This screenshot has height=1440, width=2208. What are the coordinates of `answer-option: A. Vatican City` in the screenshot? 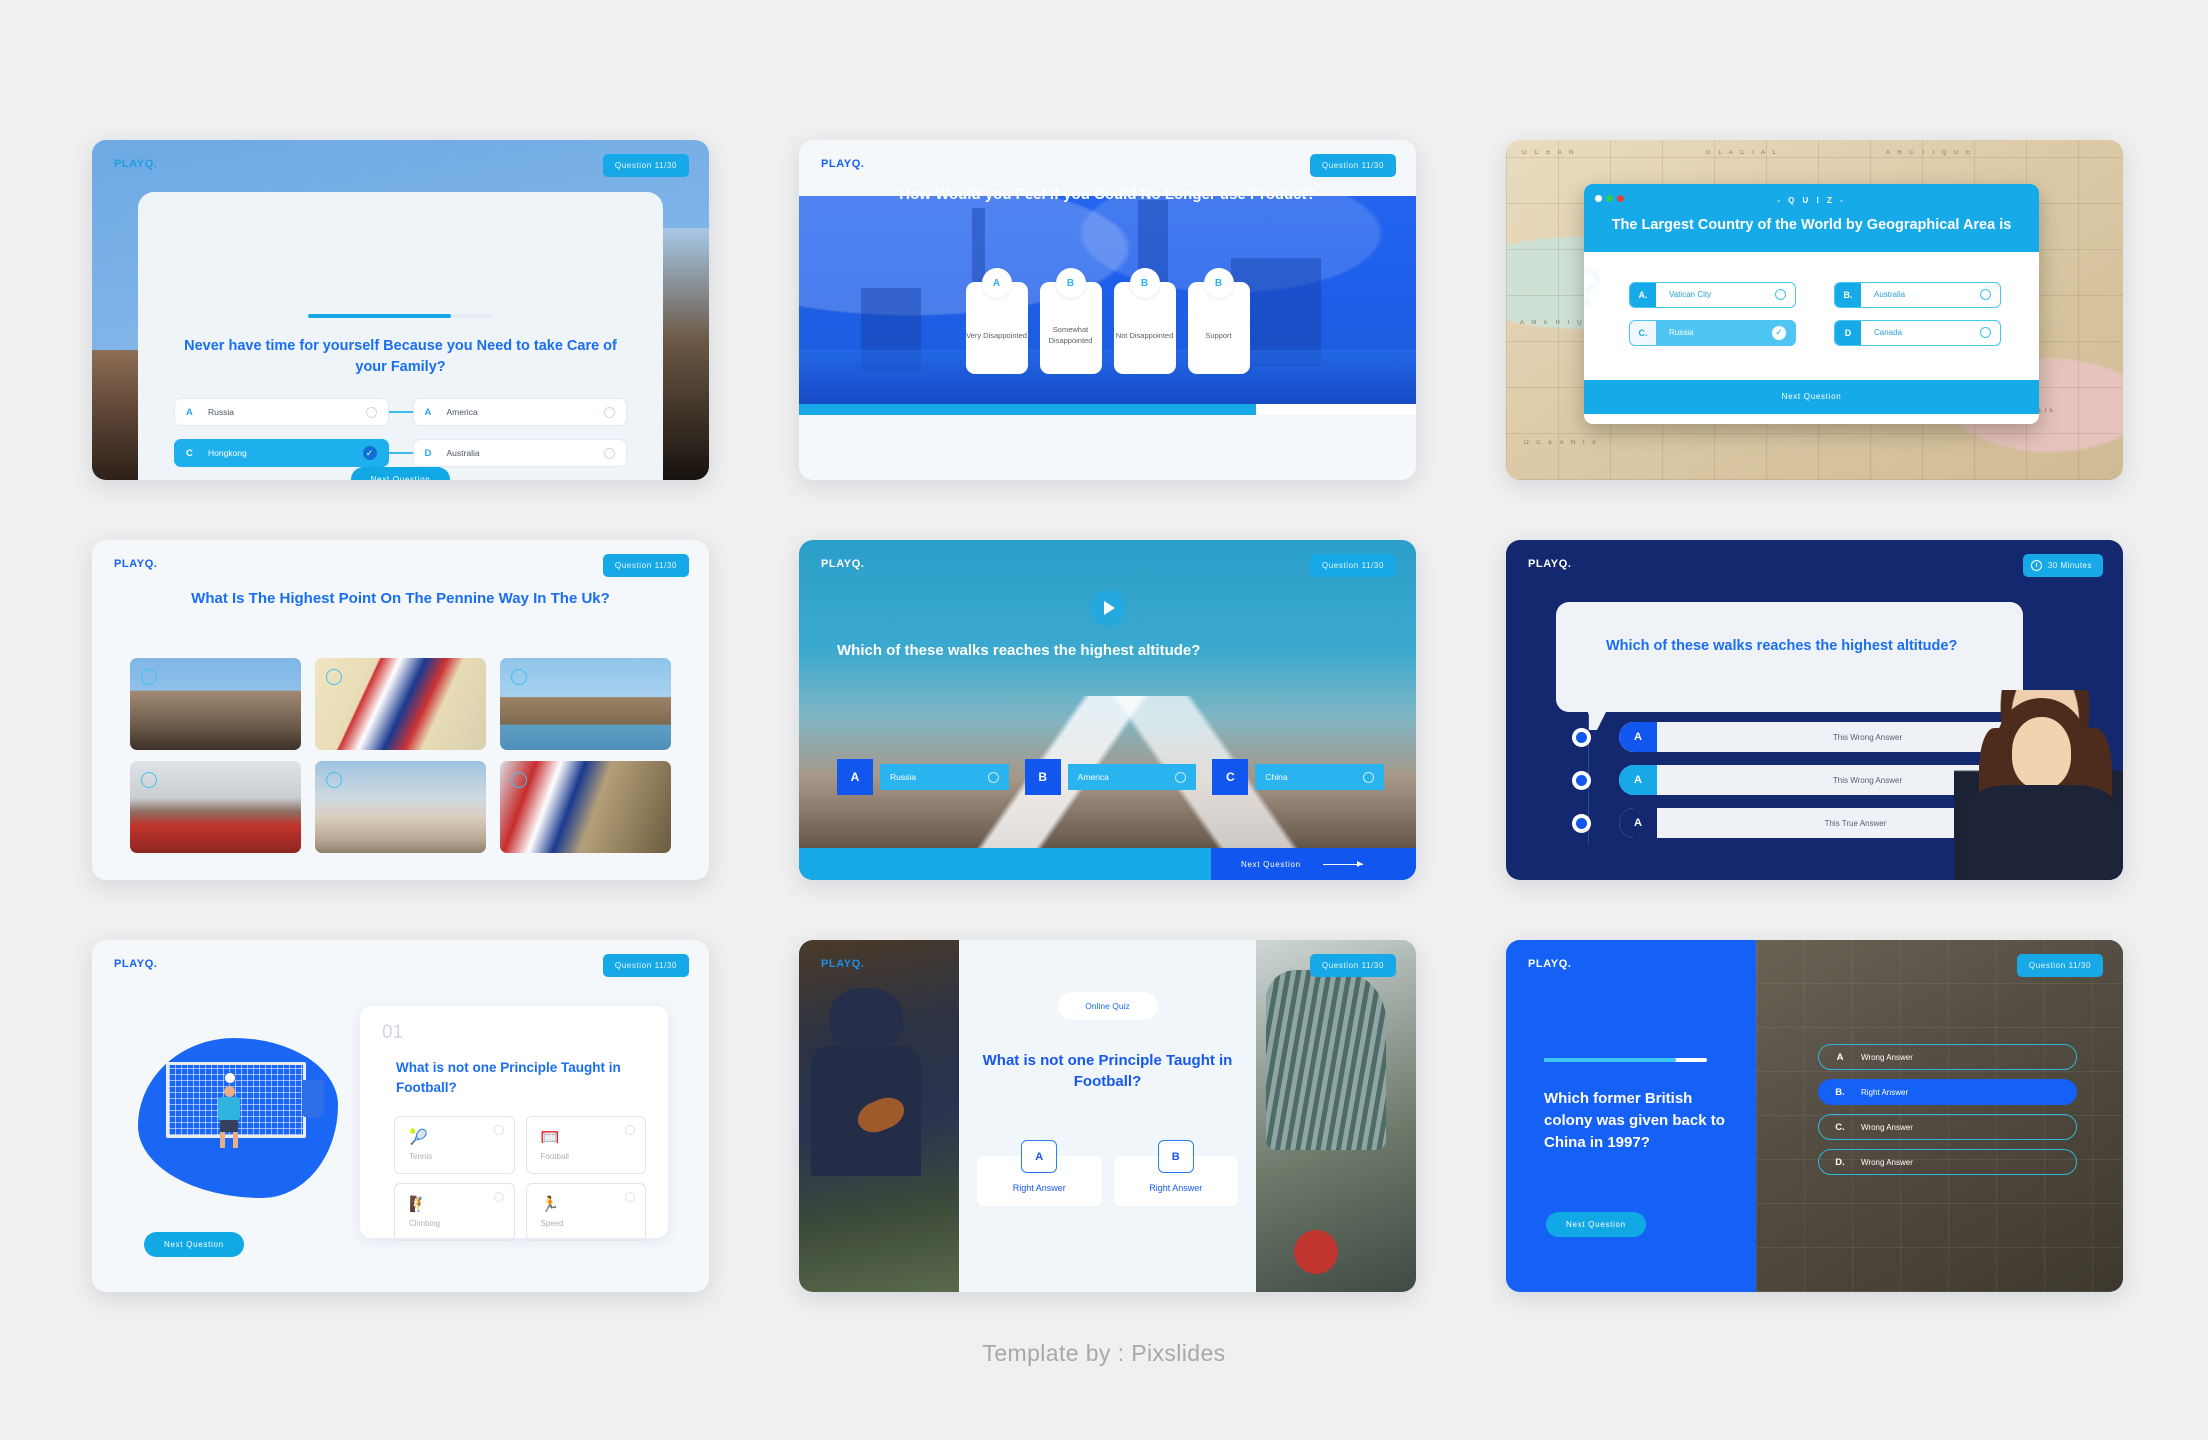 It's located at (1712, 294).